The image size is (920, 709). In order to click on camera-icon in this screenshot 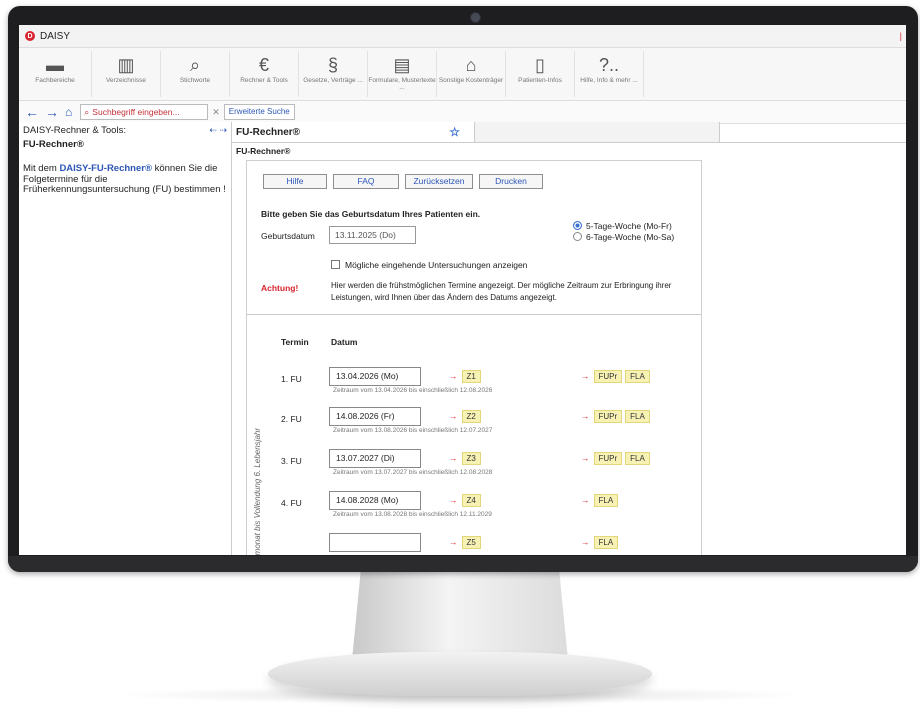, I will do `click(475, 17)`.